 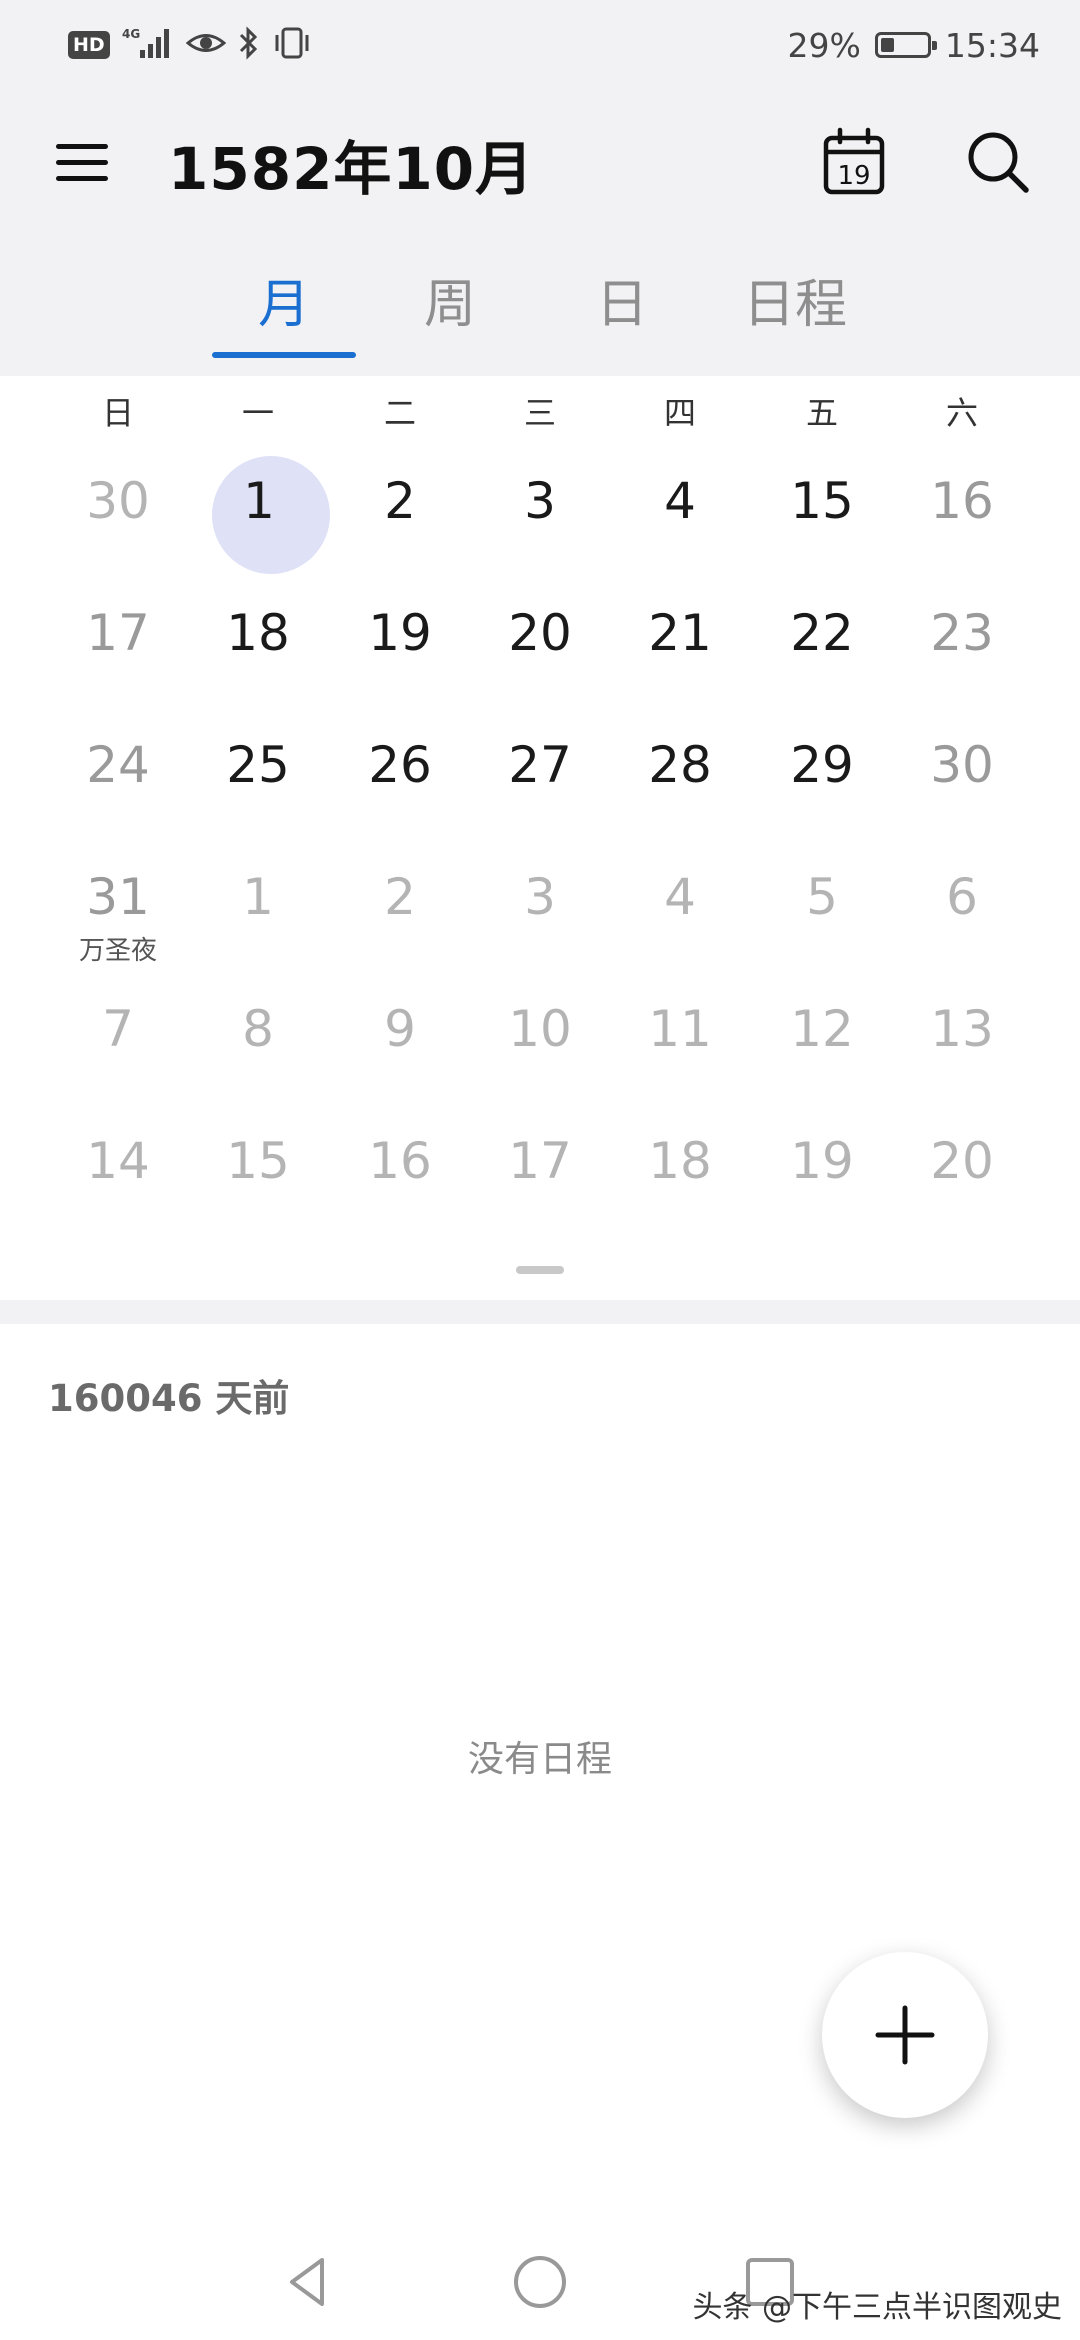 I want to click on day-cell: 12, so click(x=822, y=1046).